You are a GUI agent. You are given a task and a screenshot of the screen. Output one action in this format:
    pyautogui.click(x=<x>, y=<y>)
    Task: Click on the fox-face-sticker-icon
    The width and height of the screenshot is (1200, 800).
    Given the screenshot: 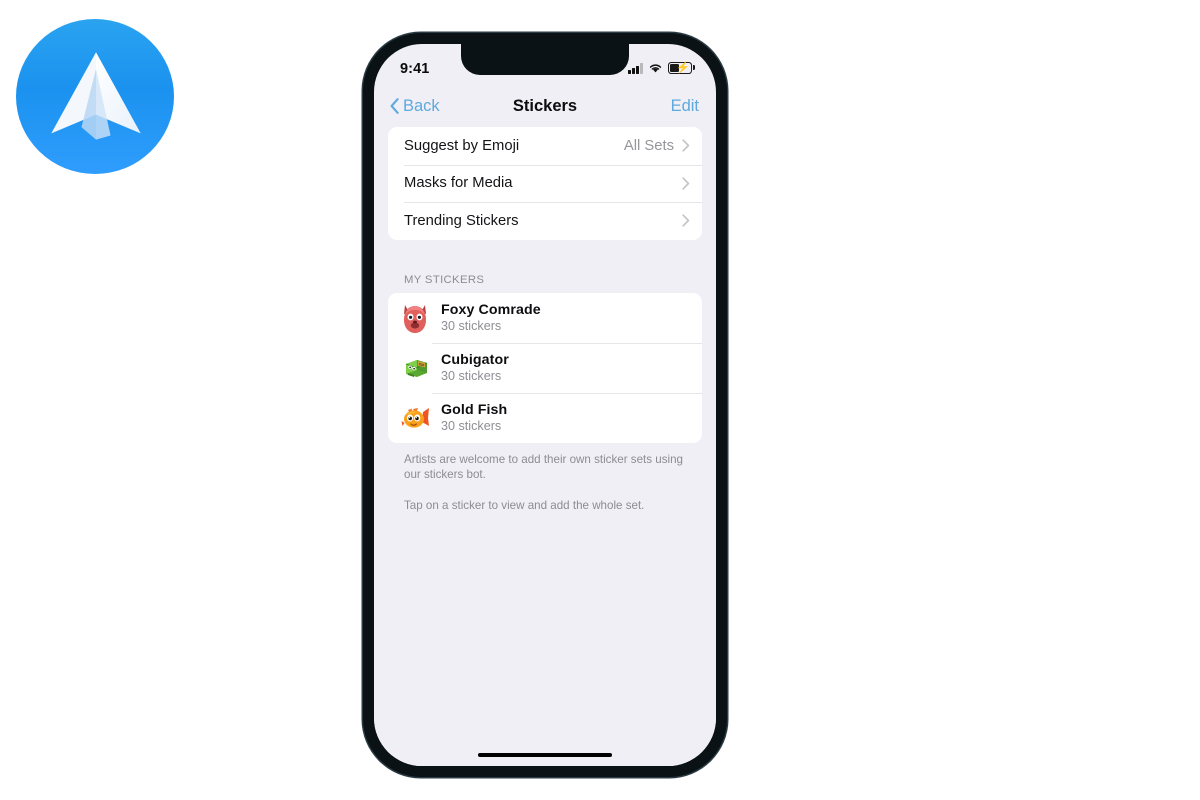 What is the action you would take?
    pyautogui.click(x=415, y=318)
    